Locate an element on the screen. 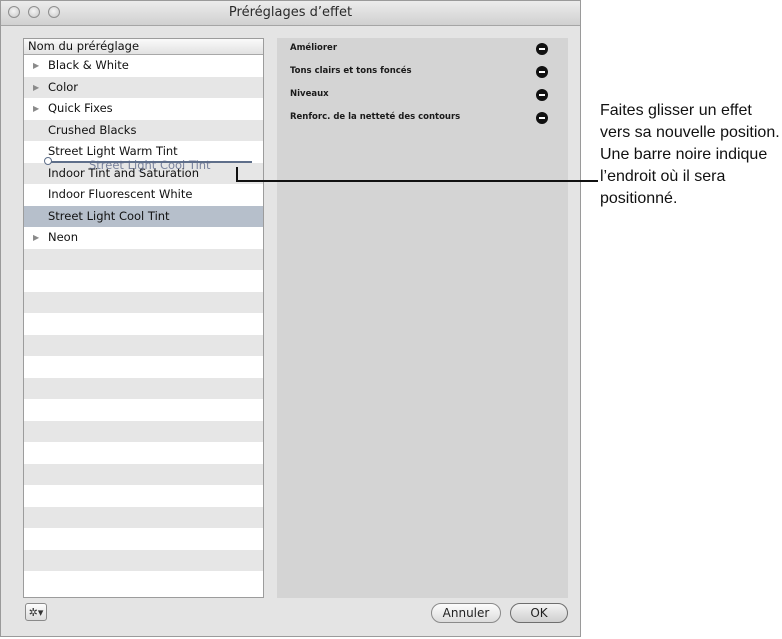 Image resolution: width=782 pixels, height=639 pixels. list-item: ▶ Quick Fixes is located at coordinates (143, 109).